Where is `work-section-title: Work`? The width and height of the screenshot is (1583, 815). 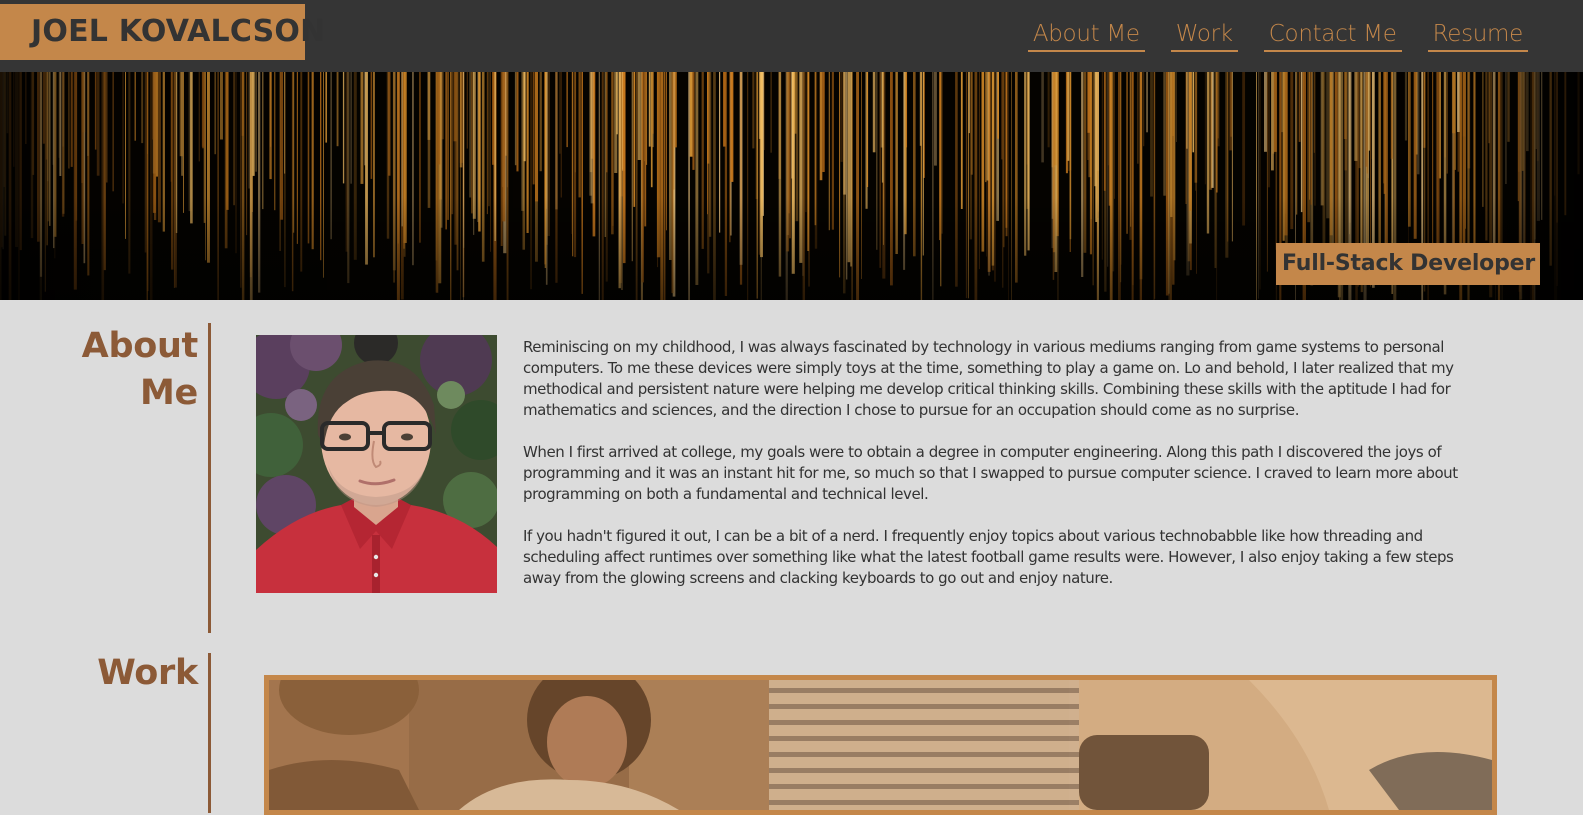
work-section-title: Work is located at coordinates (147, 673).